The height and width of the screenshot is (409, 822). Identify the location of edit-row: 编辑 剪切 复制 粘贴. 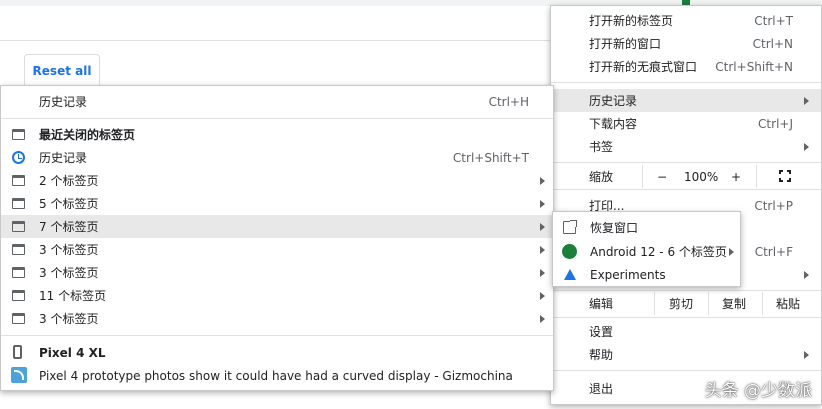
(686, 303).